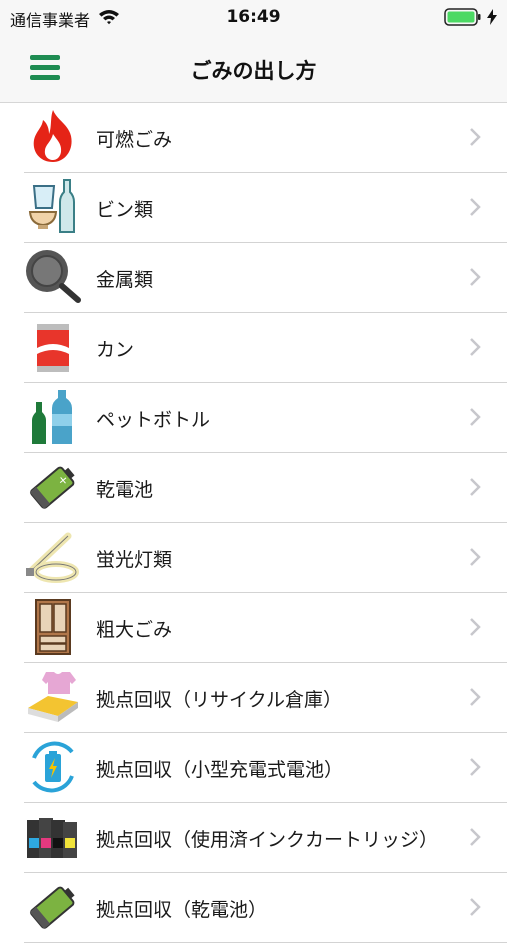  I want to click on list-item-label: 金属類, so click(125, 280).